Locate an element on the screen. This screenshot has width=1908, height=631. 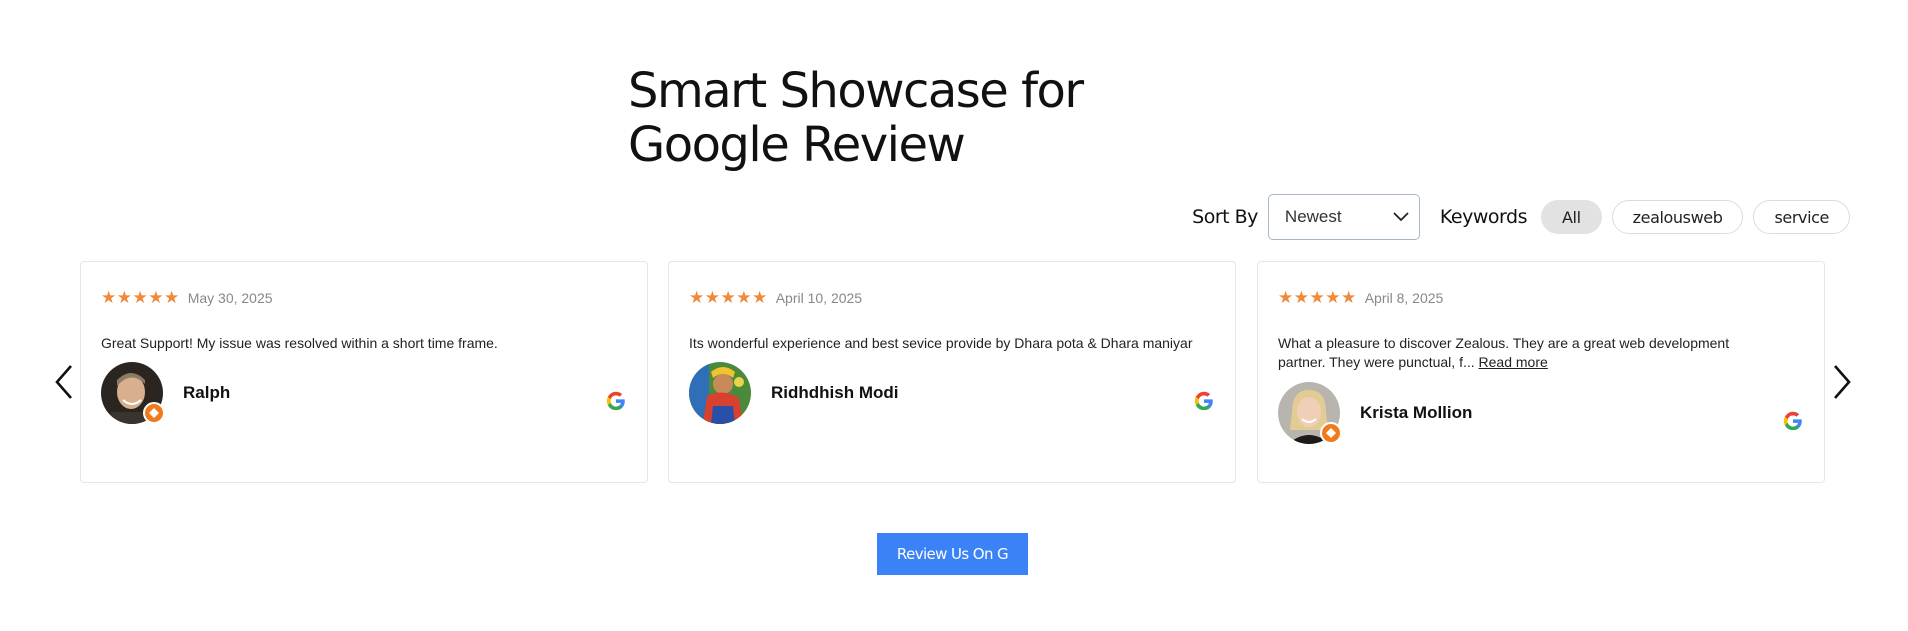
chevron-left-icon is located at coordinates (64, 382).